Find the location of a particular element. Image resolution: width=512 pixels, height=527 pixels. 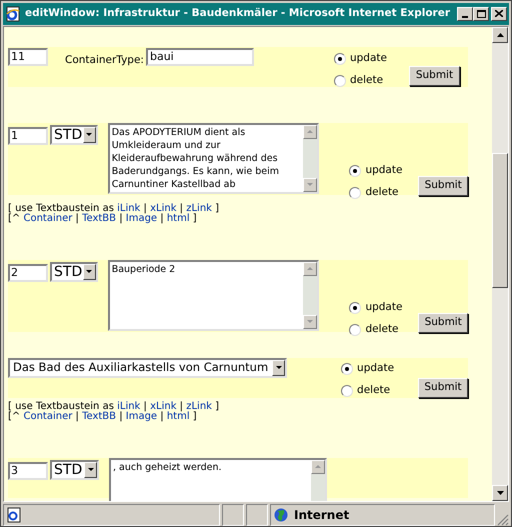

scroll-thumb is located at coordinates (500, 220).